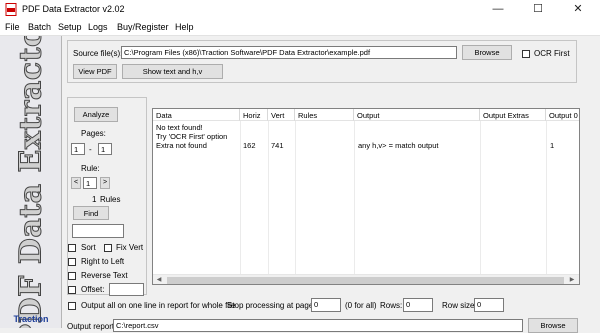 The width and height of the screenshot is (600, 333). I want to click on reverse-text-checkbox, so click(72, 276).